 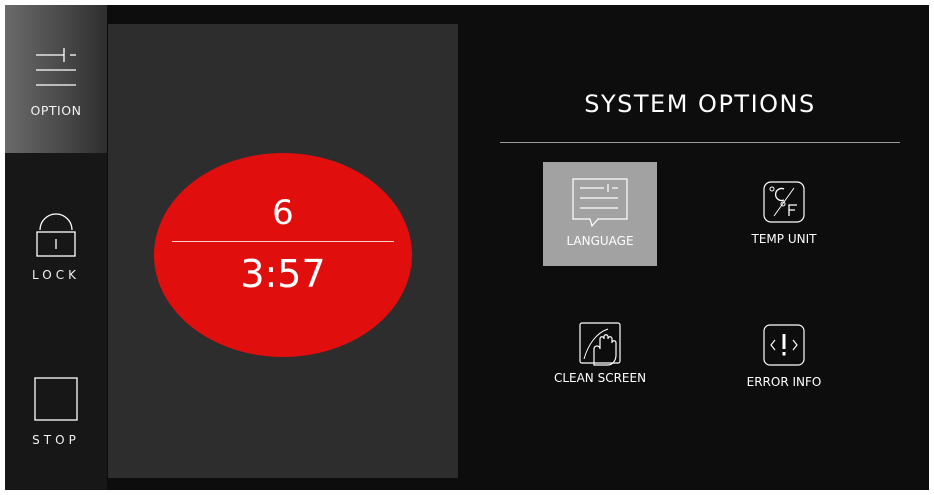 What do you see at coordinates (784, 202) in the screenshot?
I see `temp-unit-icon` at bounding box center [784, 202].